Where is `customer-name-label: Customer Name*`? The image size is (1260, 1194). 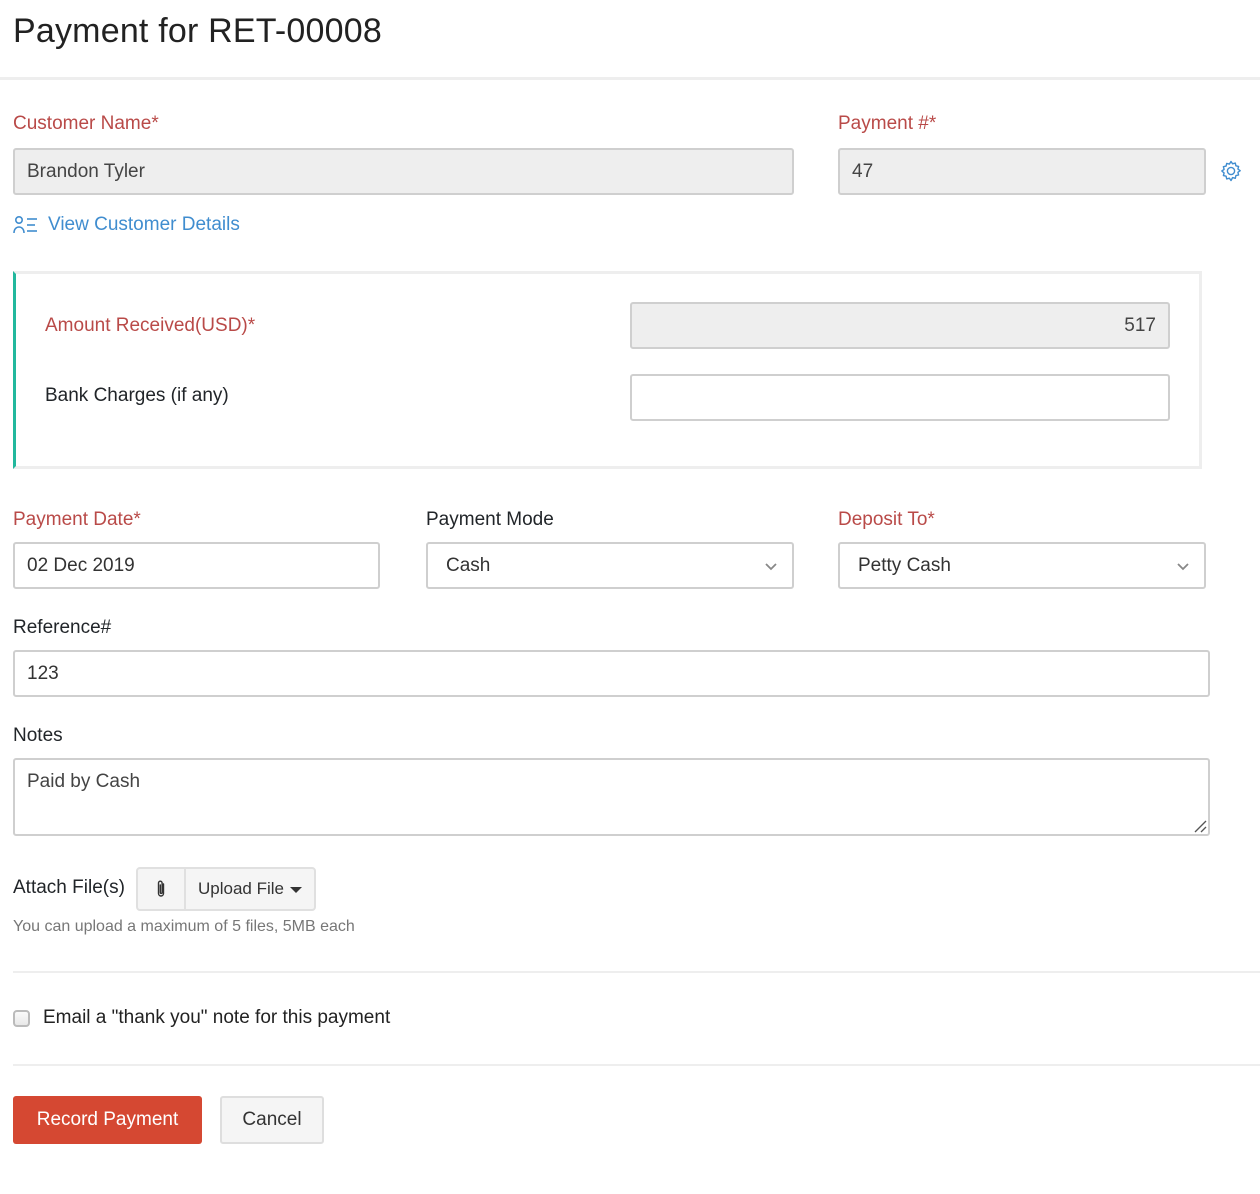 customer-name-label: Customer Name* is located at coordinates (86, 123).